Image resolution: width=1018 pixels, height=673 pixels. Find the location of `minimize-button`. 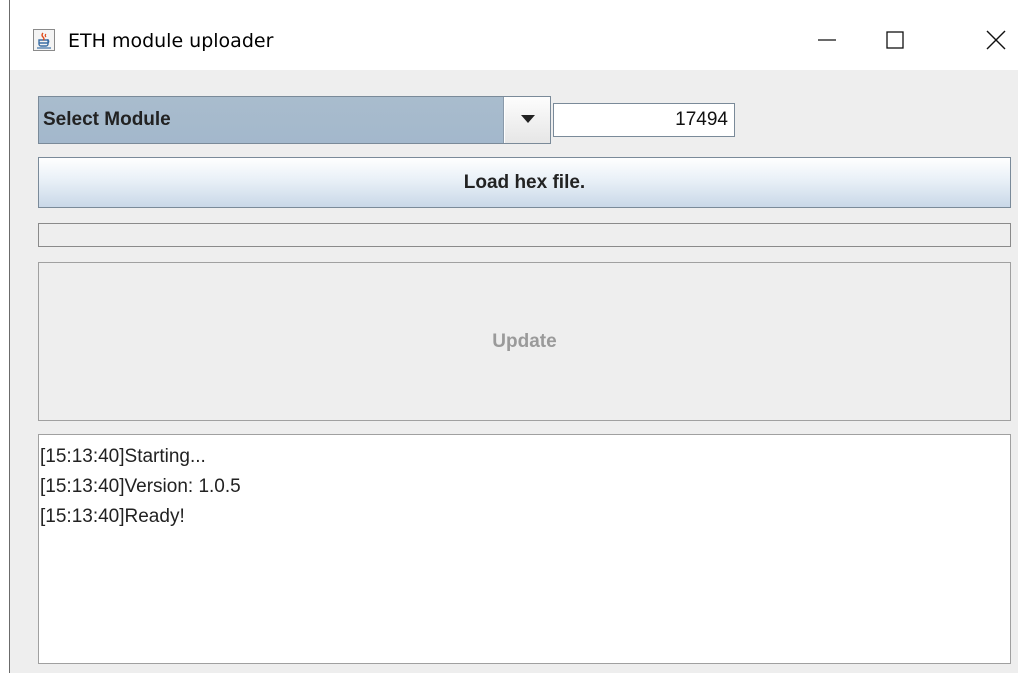

minimize-button is located at coordinates (827, 42).